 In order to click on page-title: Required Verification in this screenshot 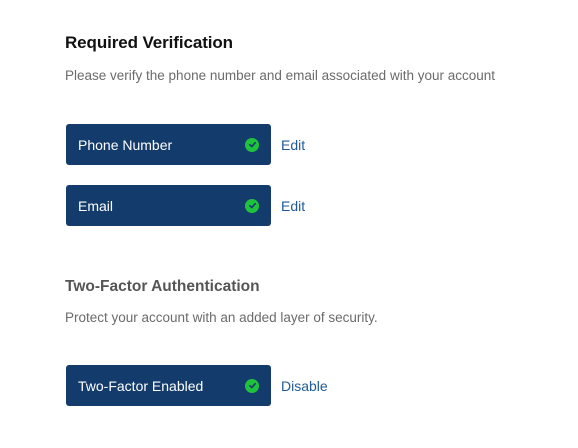, I will do `click(149, 42)`.